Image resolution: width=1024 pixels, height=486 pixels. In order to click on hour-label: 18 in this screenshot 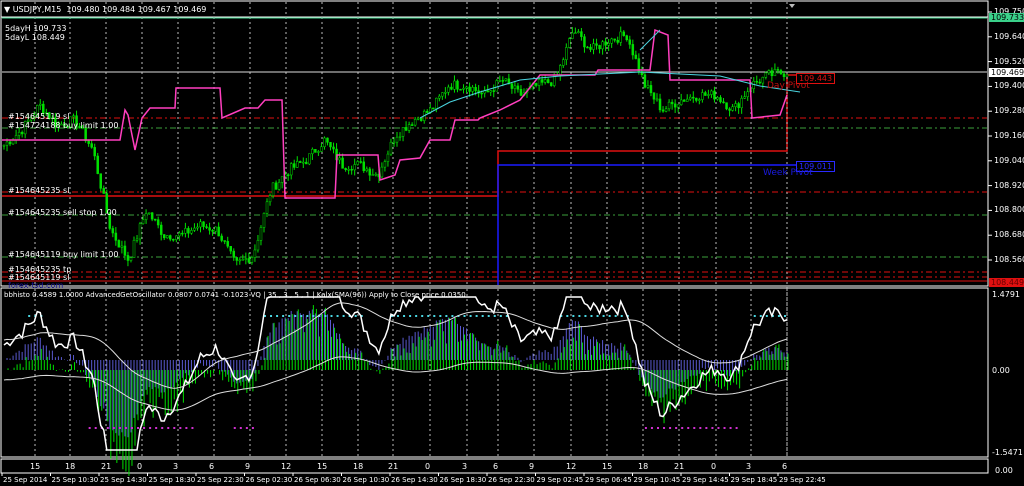, I will do `click(358, 466)`.